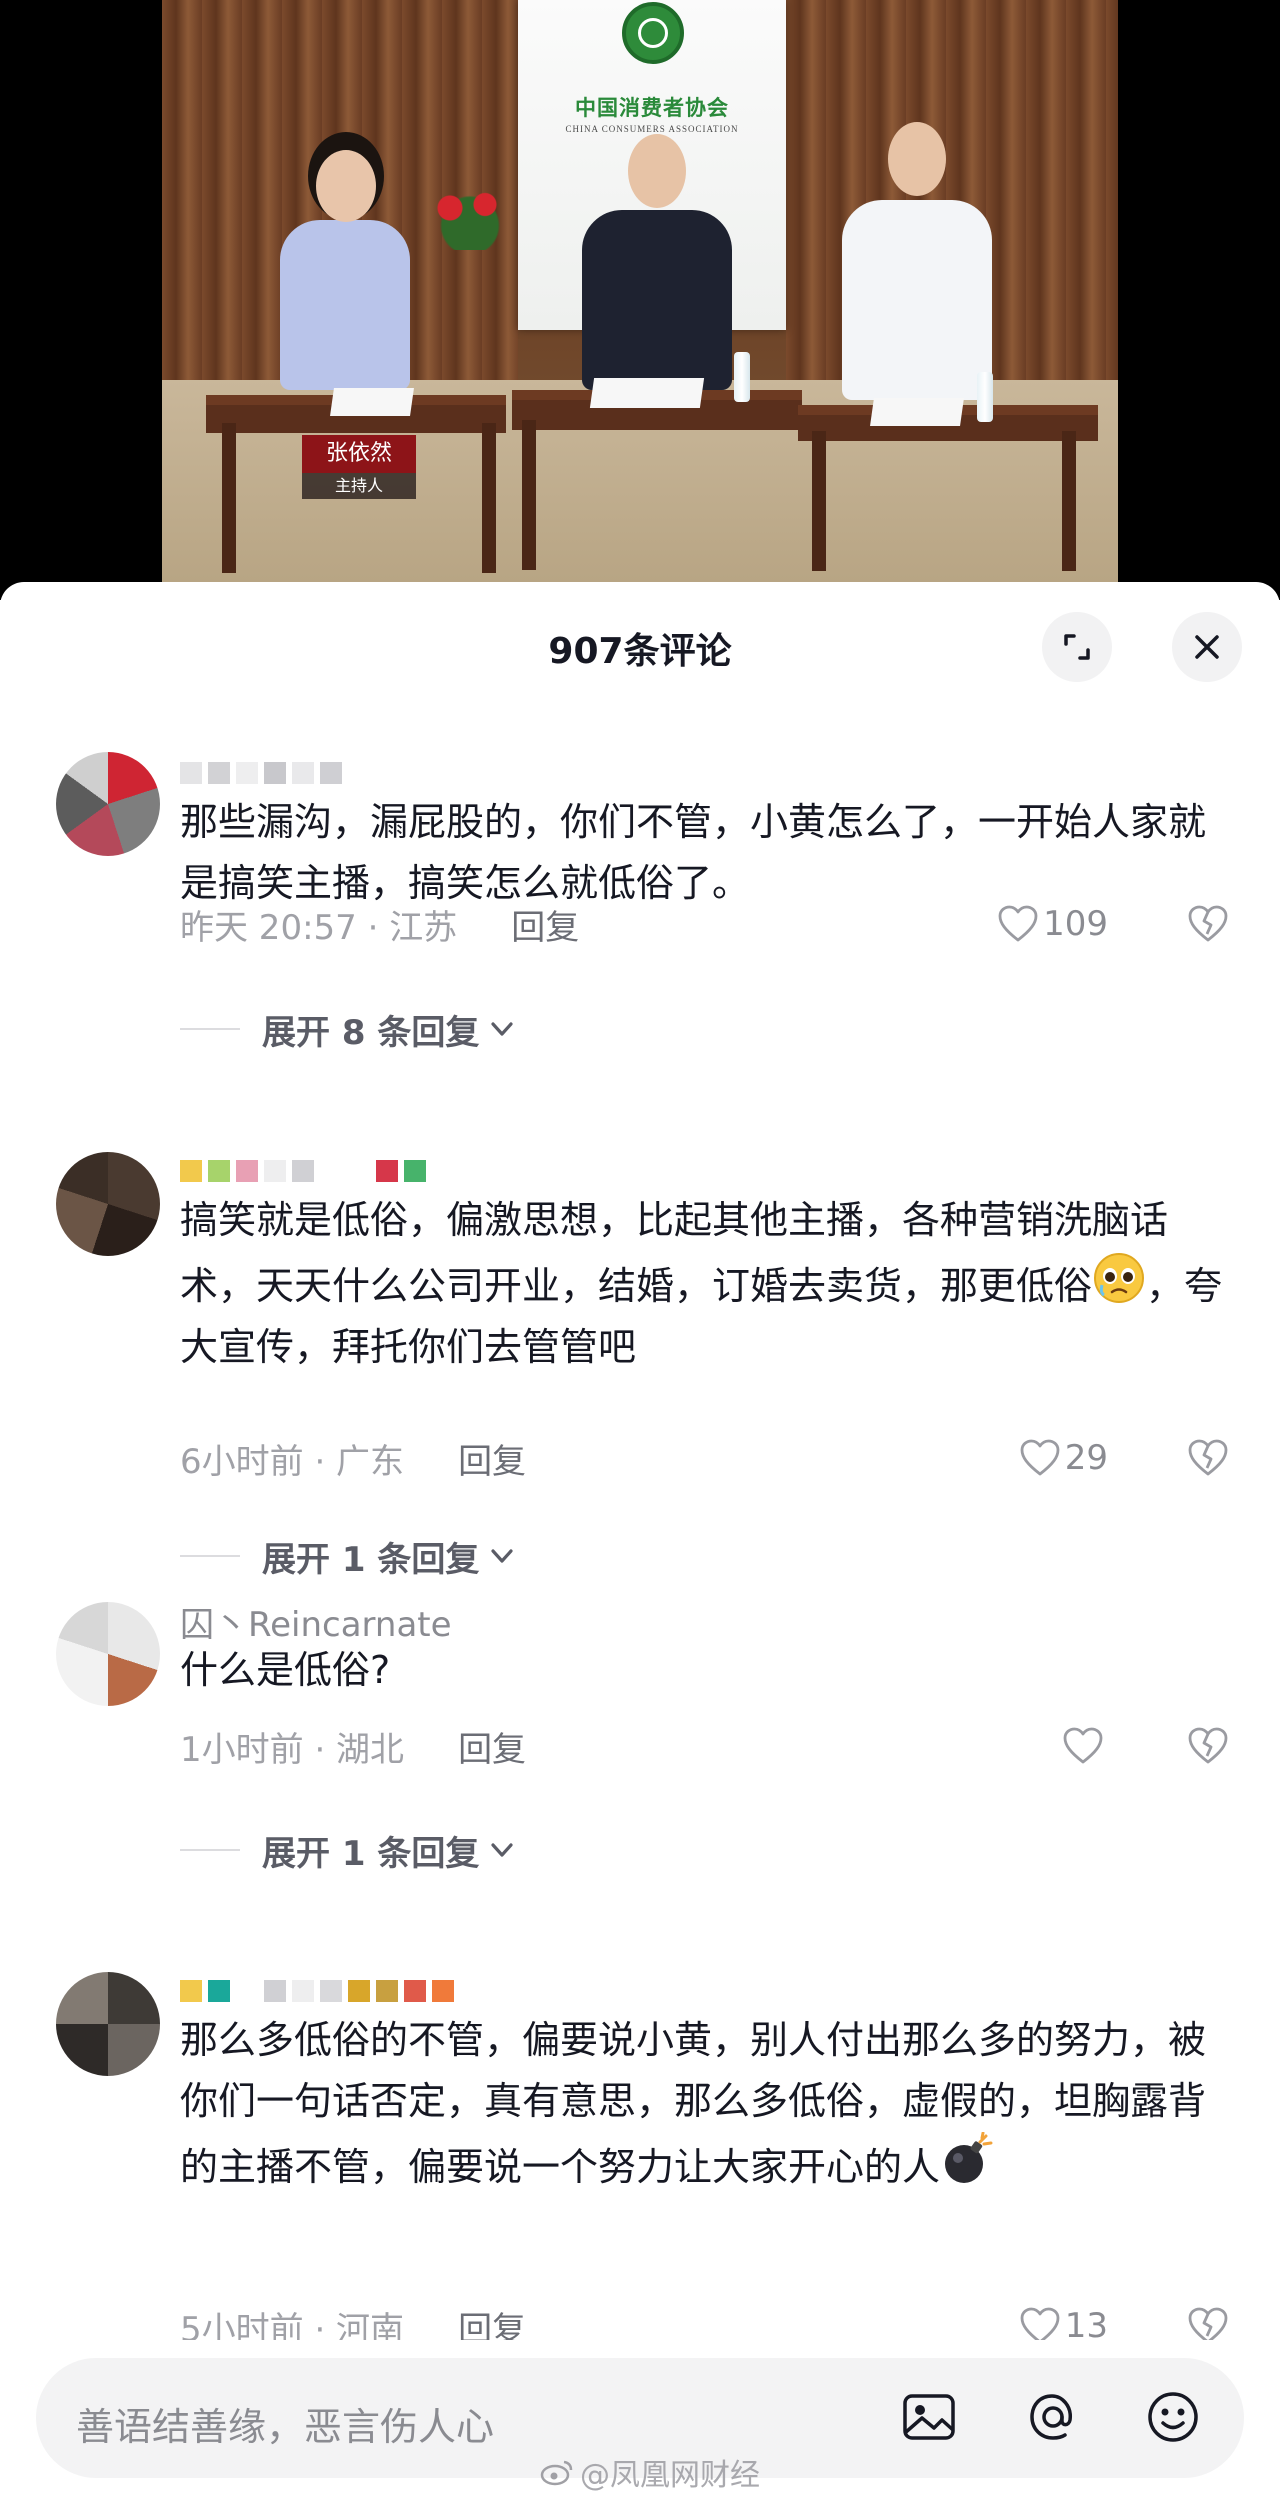  I want to click on like-button, so click(1085, 1746).